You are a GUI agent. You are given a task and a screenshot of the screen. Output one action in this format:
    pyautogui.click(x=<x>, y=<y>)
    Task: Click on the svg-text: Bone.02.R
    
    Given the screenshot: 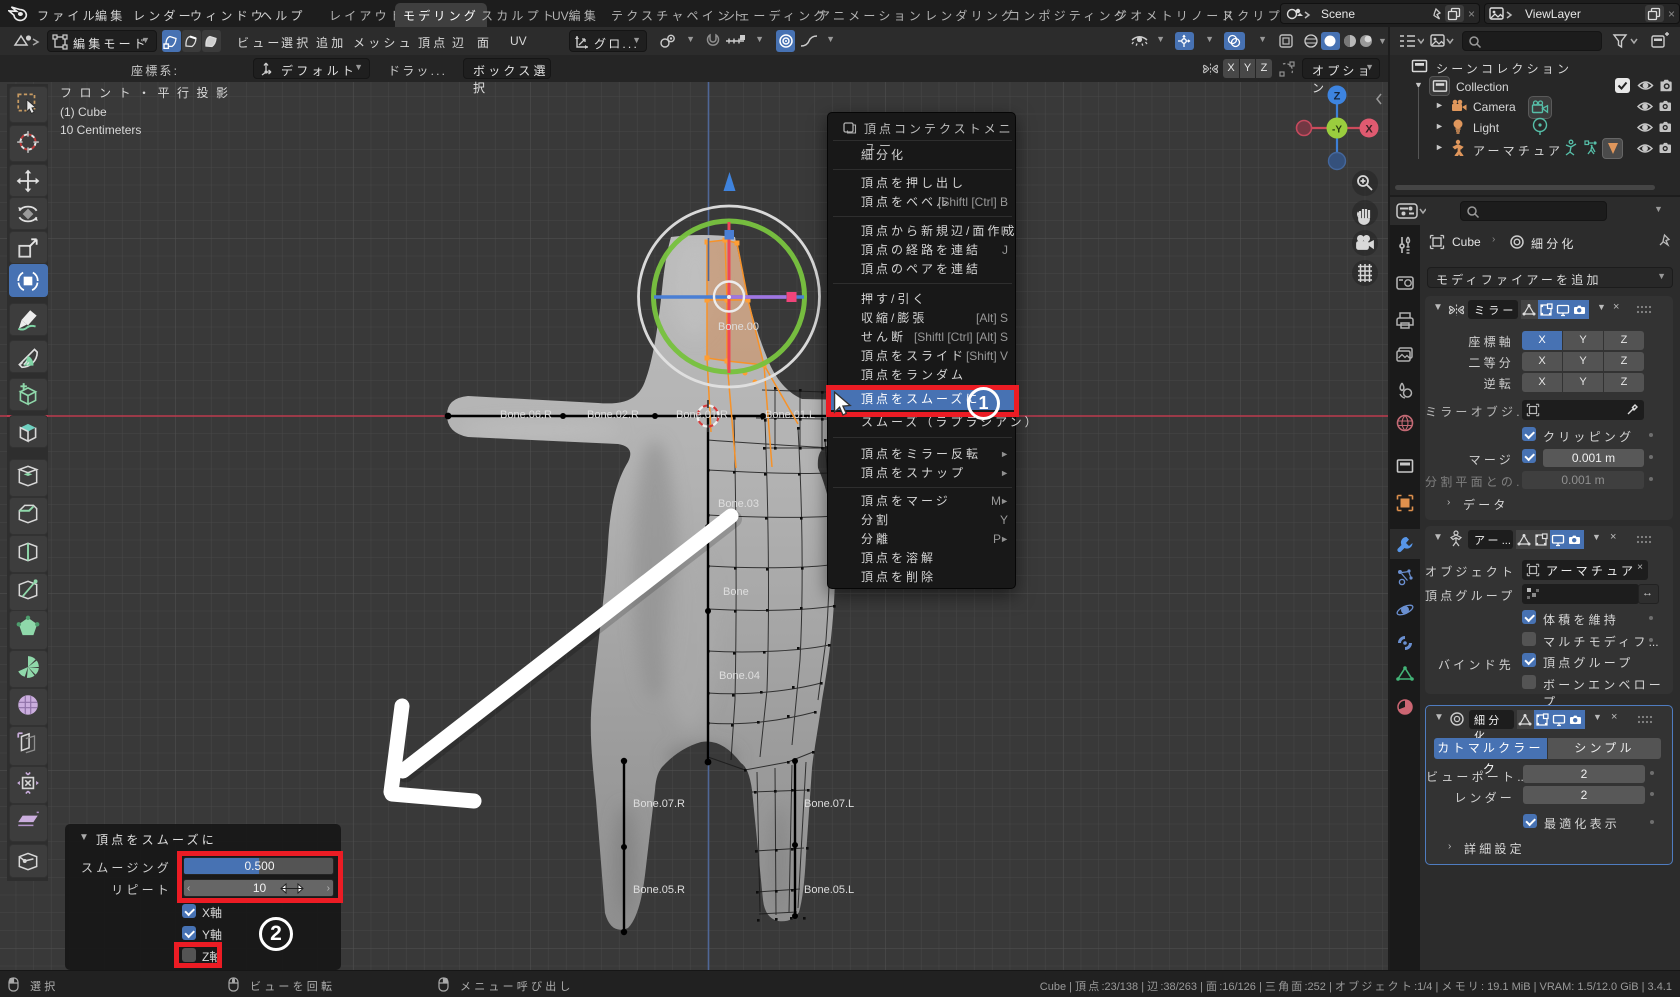 What is the action you would take?
    pyautogui.click(x=613, y=415)
    